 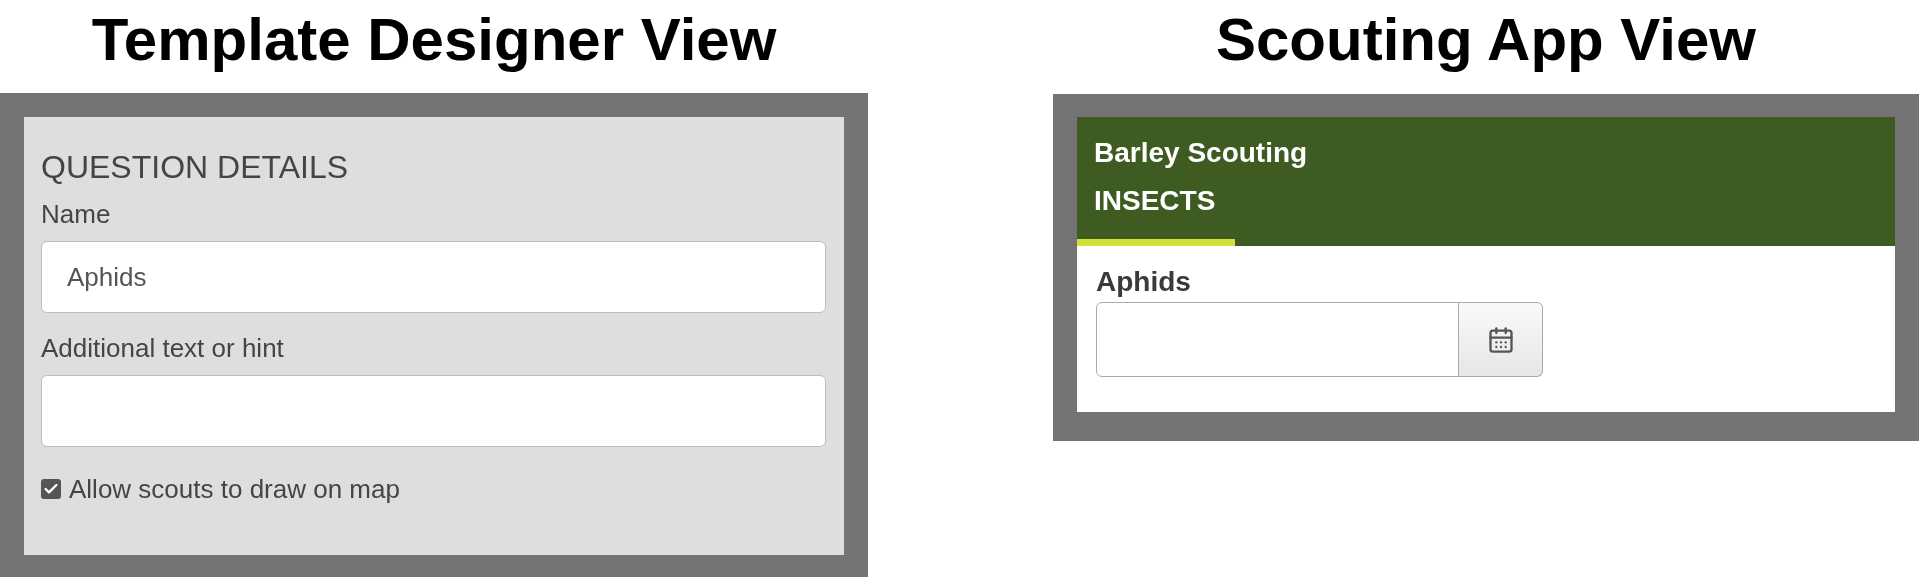 What do you see at coordinates (1277, 339) in the screenshot?
I see `date-field` at bounding box center [1277, 339].